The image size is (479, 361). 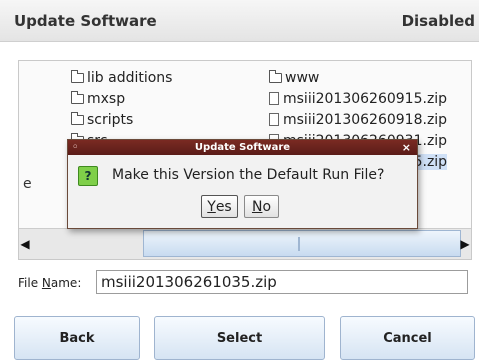 What do you see at coordinates (465, 243) in the screenshot?
I see `scroll-right-arrow-icon: ▶` at bounding box center [465, 243].